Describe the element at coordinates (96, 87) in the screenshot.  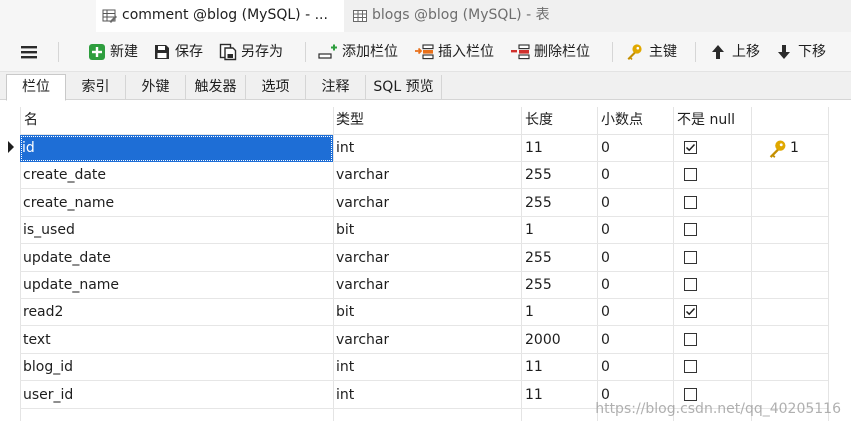
I see `tab-indexes: 索引` at that location.